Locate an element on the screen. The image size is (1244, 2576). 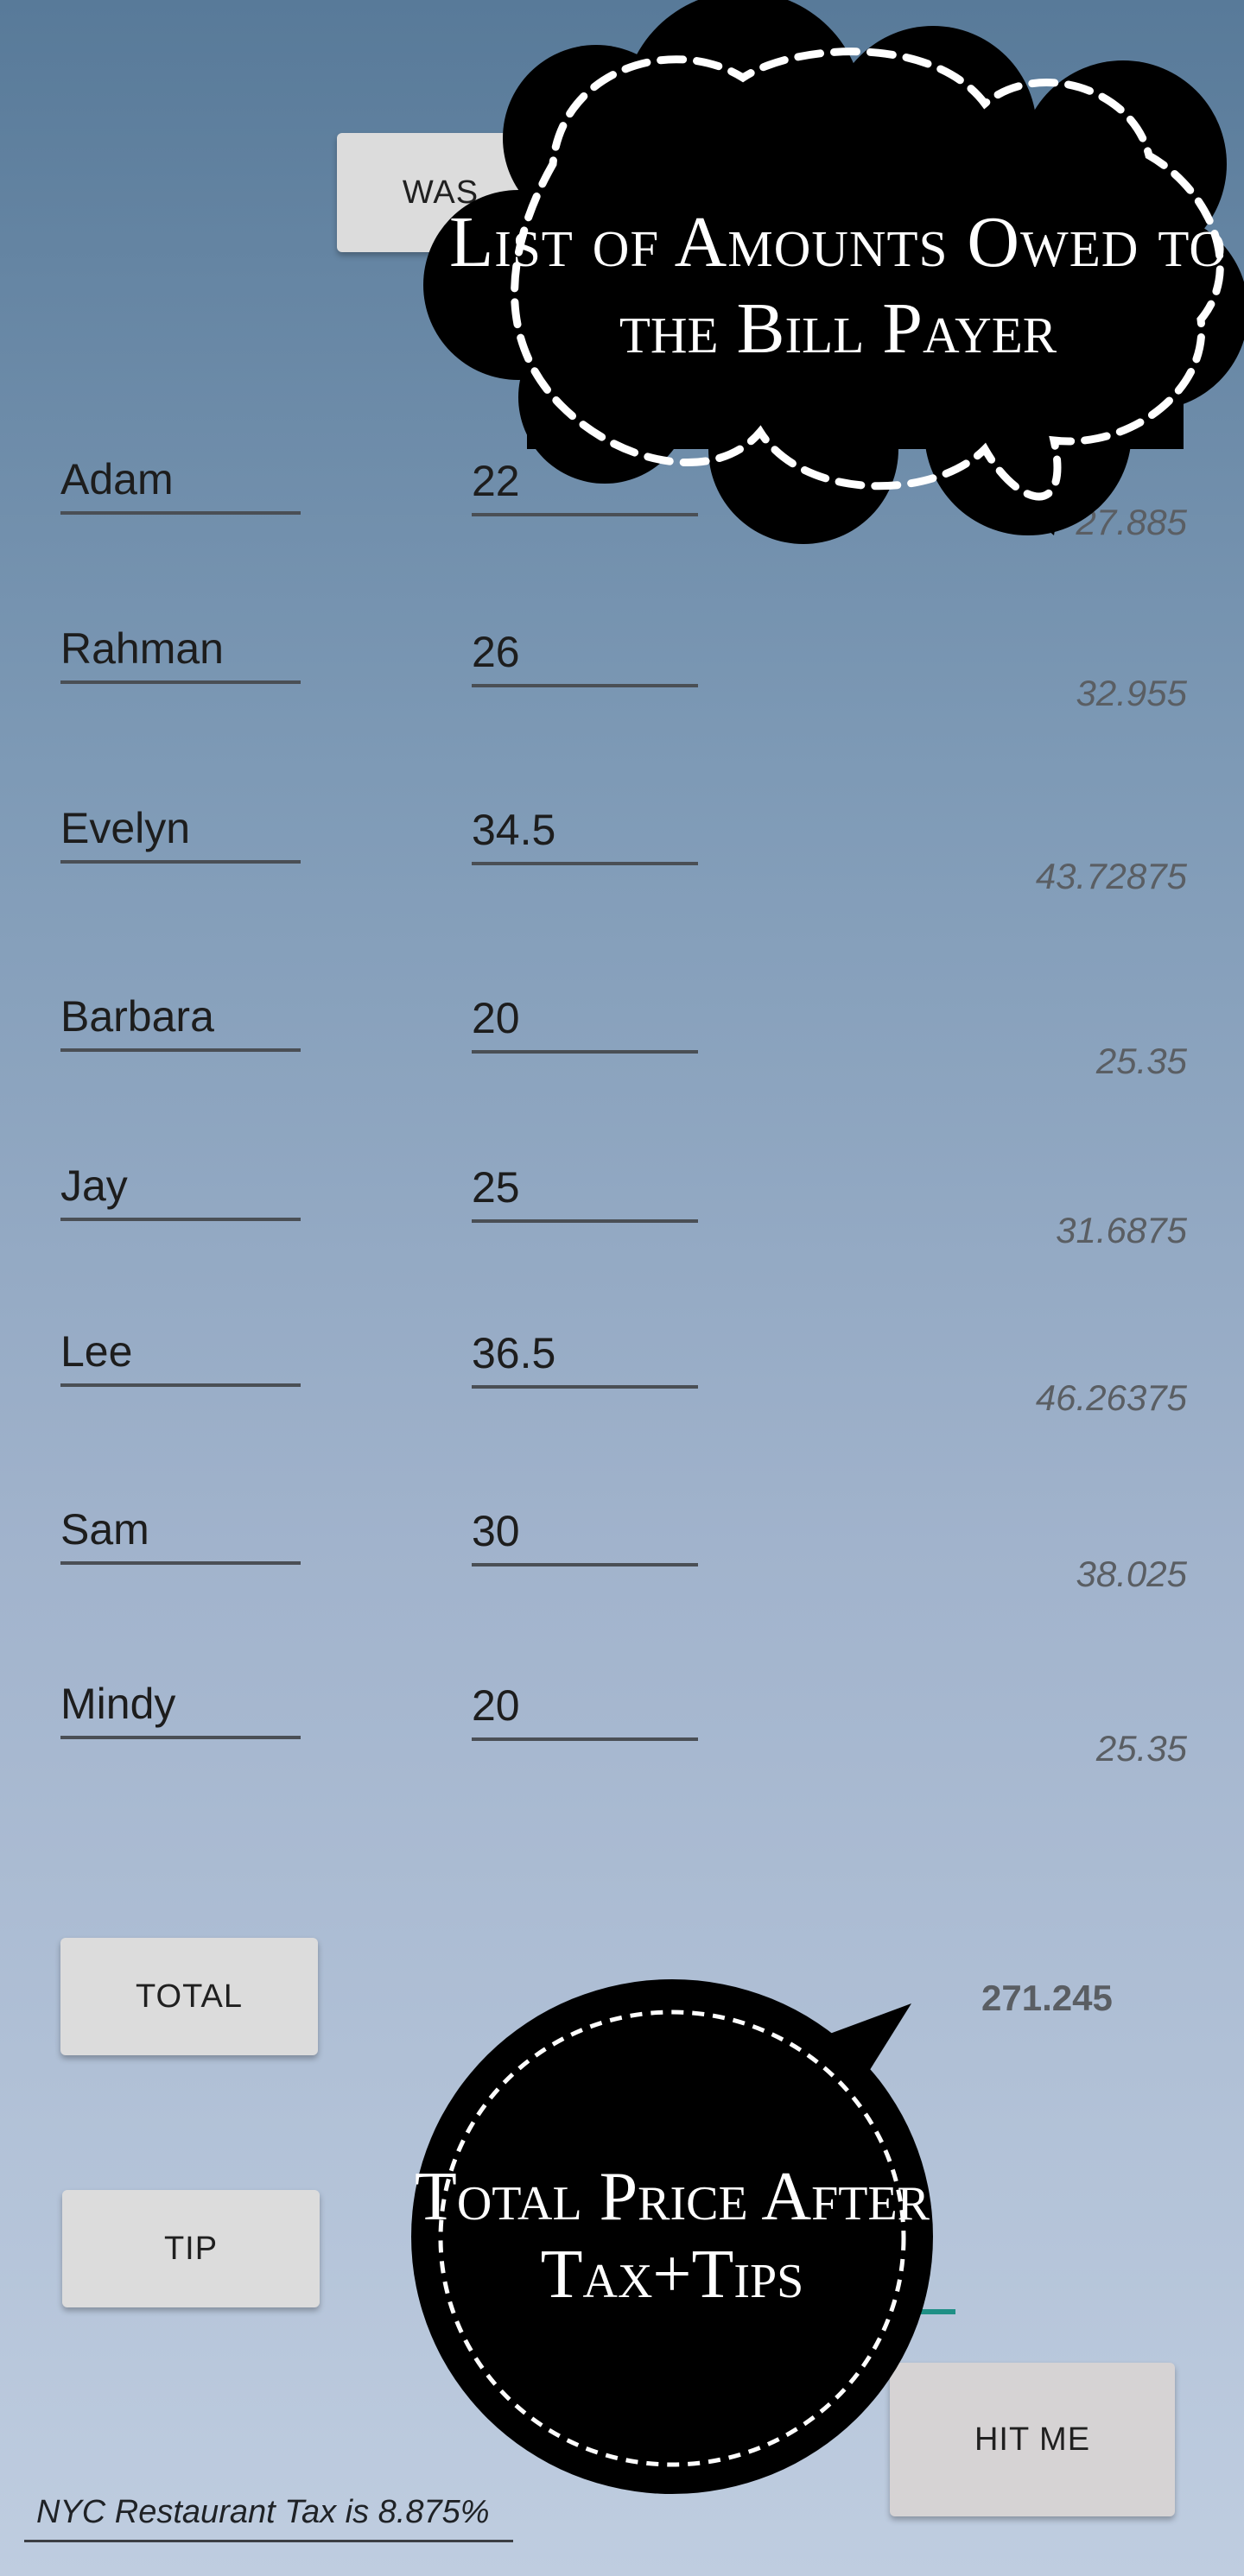
amount-field-jay: 25 is located at coordinates (585, 1194).